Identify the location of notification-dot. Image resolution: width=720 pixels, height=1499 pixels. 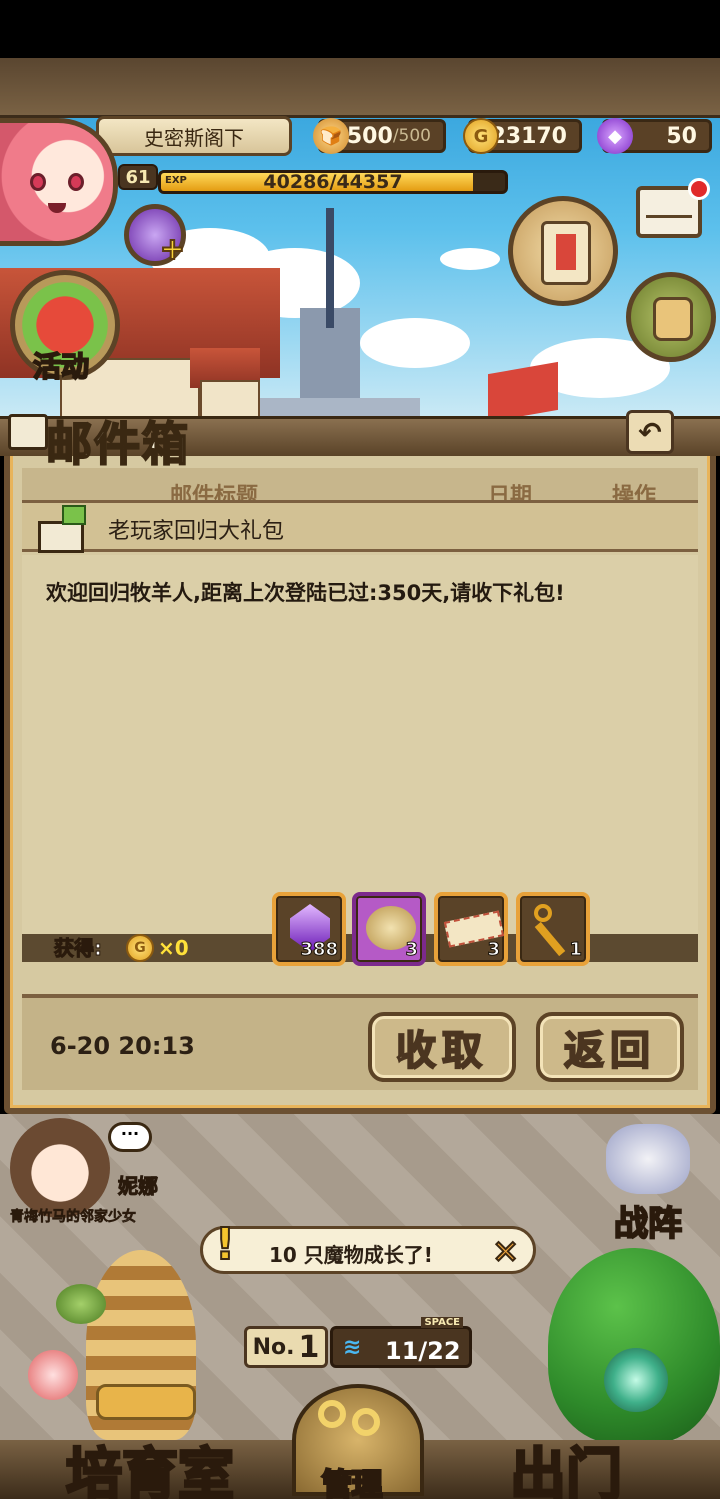
(699, 189).